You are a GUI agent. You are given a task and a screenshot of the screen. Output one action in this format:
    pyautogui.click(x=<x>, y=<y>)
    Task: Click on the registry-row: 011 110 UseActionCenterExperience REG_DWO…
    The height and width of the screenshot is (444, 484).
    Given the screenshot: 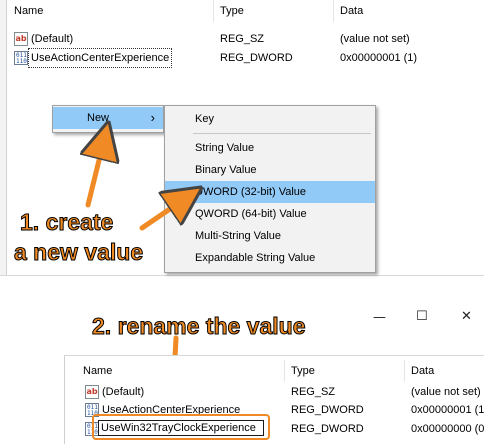 What is the action you would take?
    pyautogui.click(x=242, y=58)
    